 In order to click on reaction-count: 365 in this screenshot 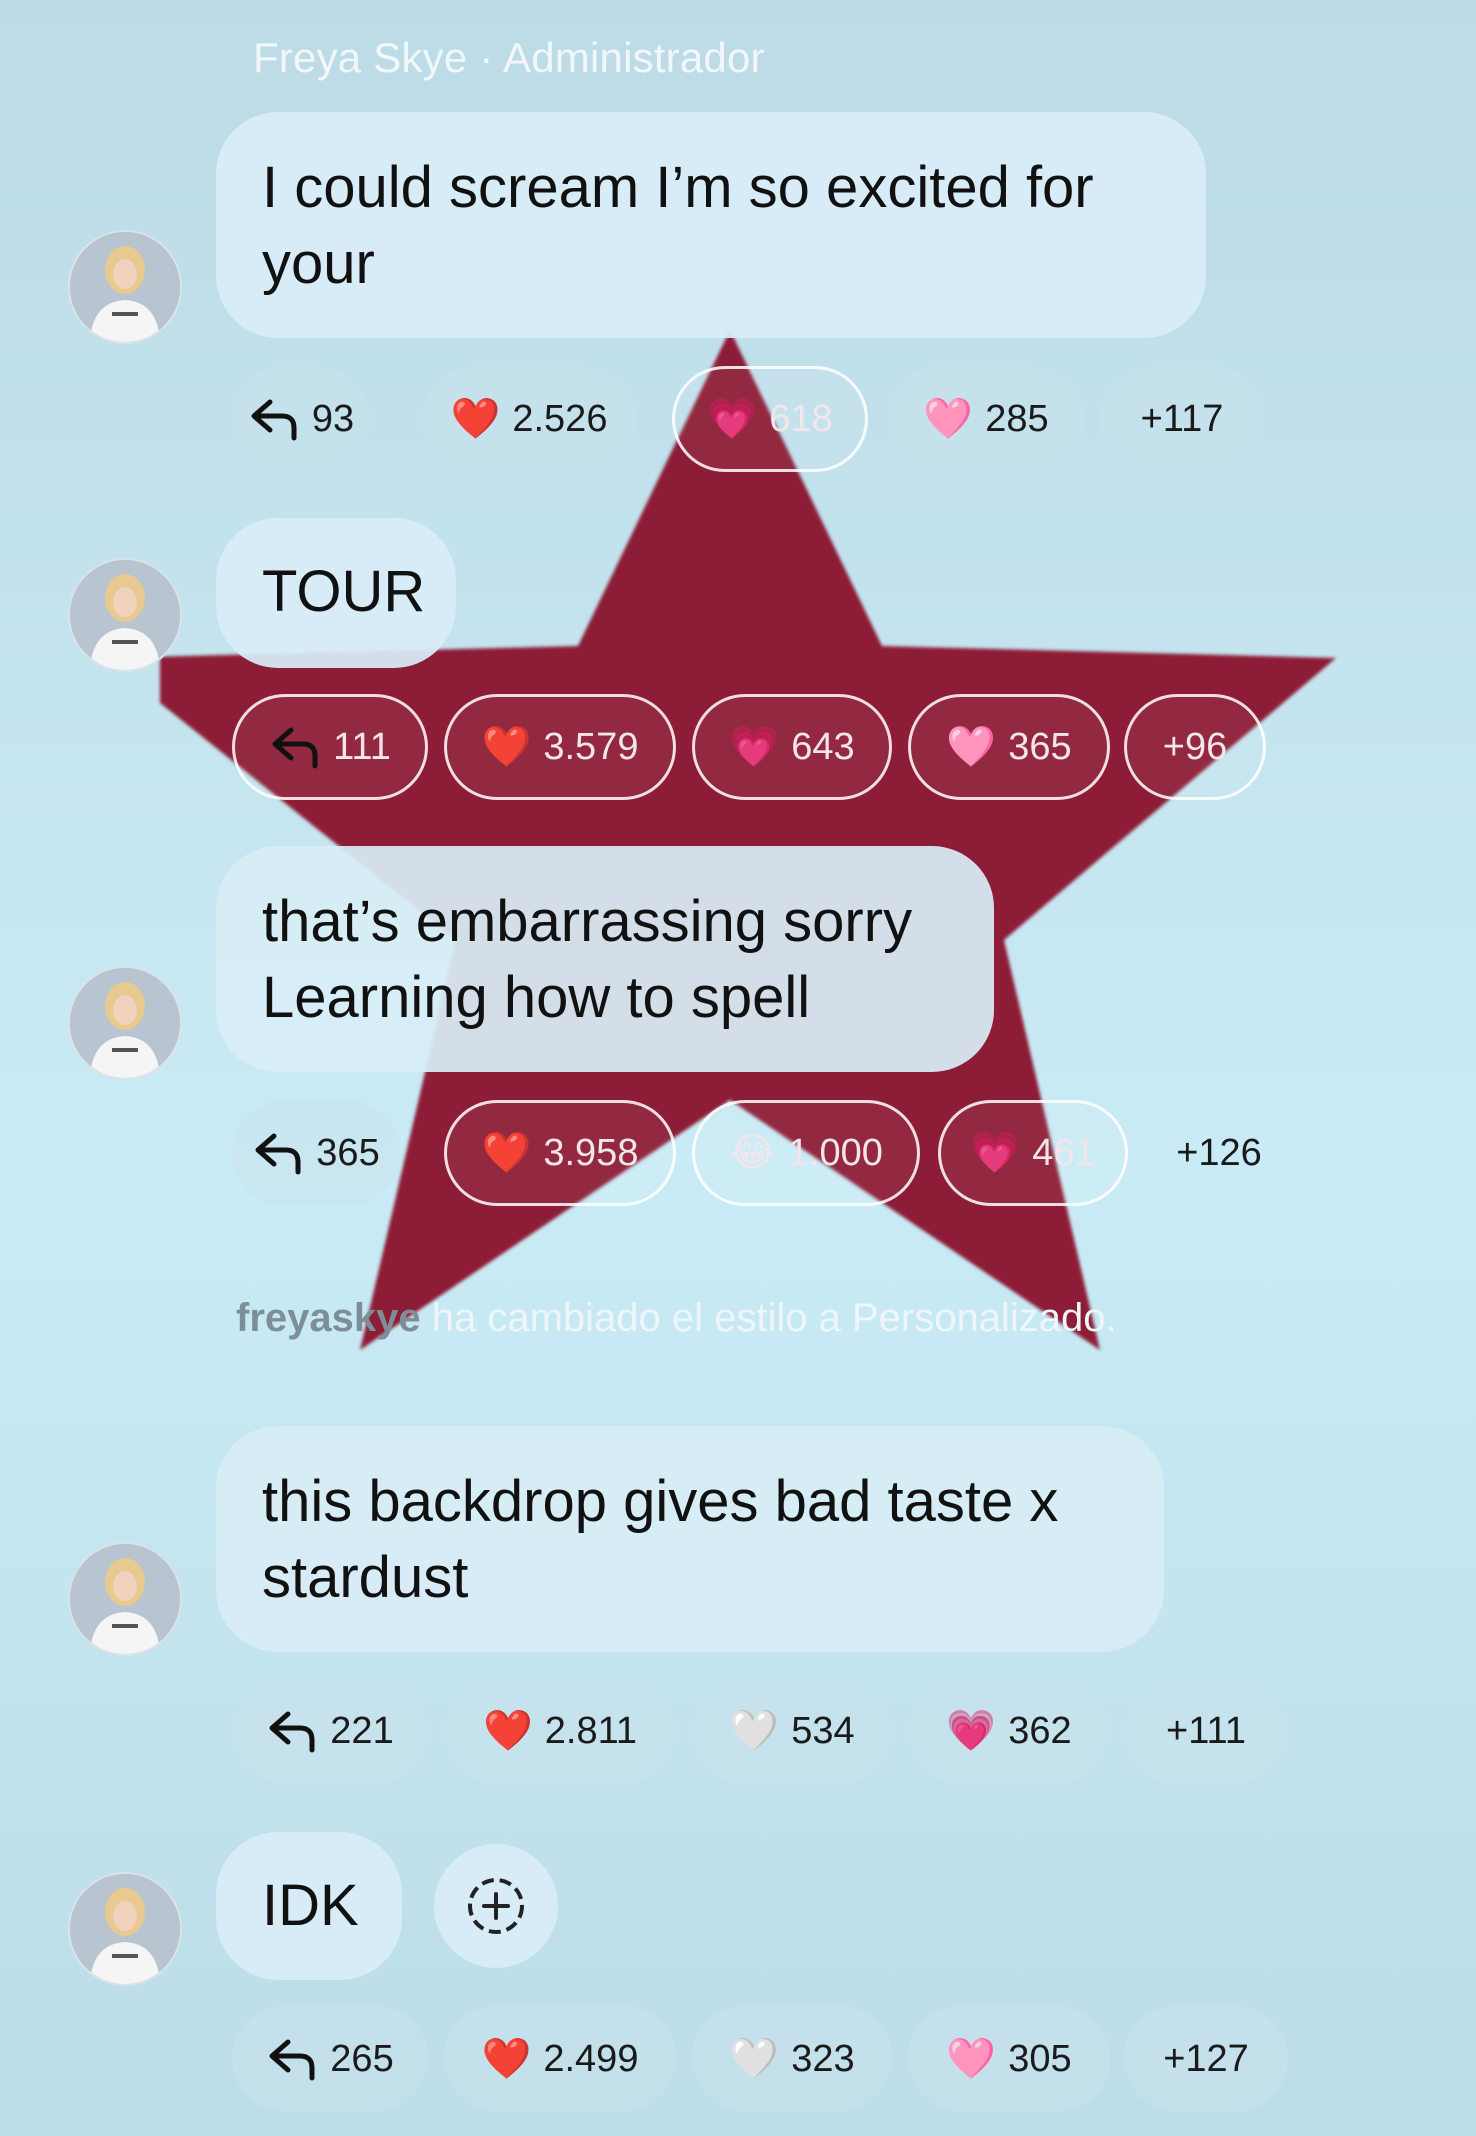, I will do `click(1040, 746)`.